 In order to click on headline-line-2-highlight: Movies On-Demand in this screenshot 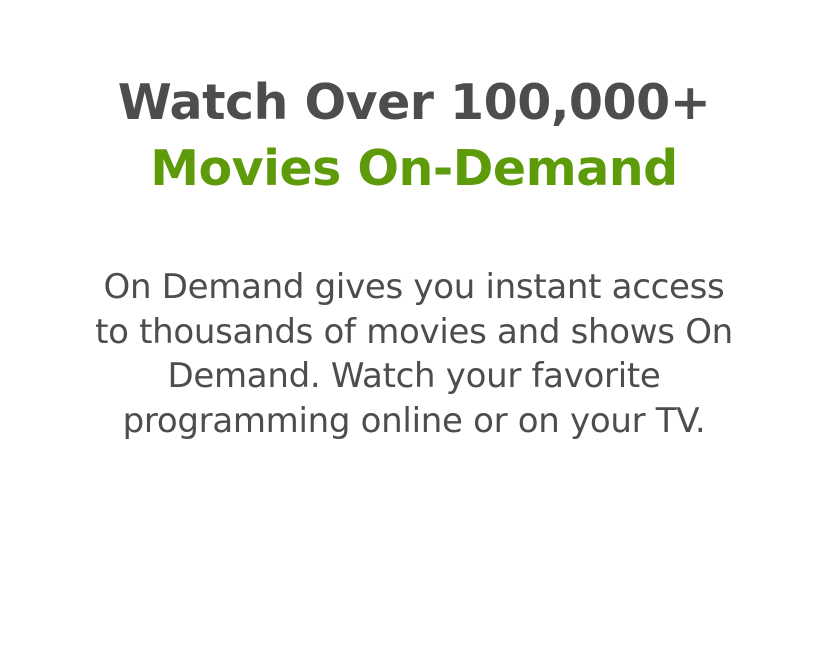, I will do `click(414, 168)`.